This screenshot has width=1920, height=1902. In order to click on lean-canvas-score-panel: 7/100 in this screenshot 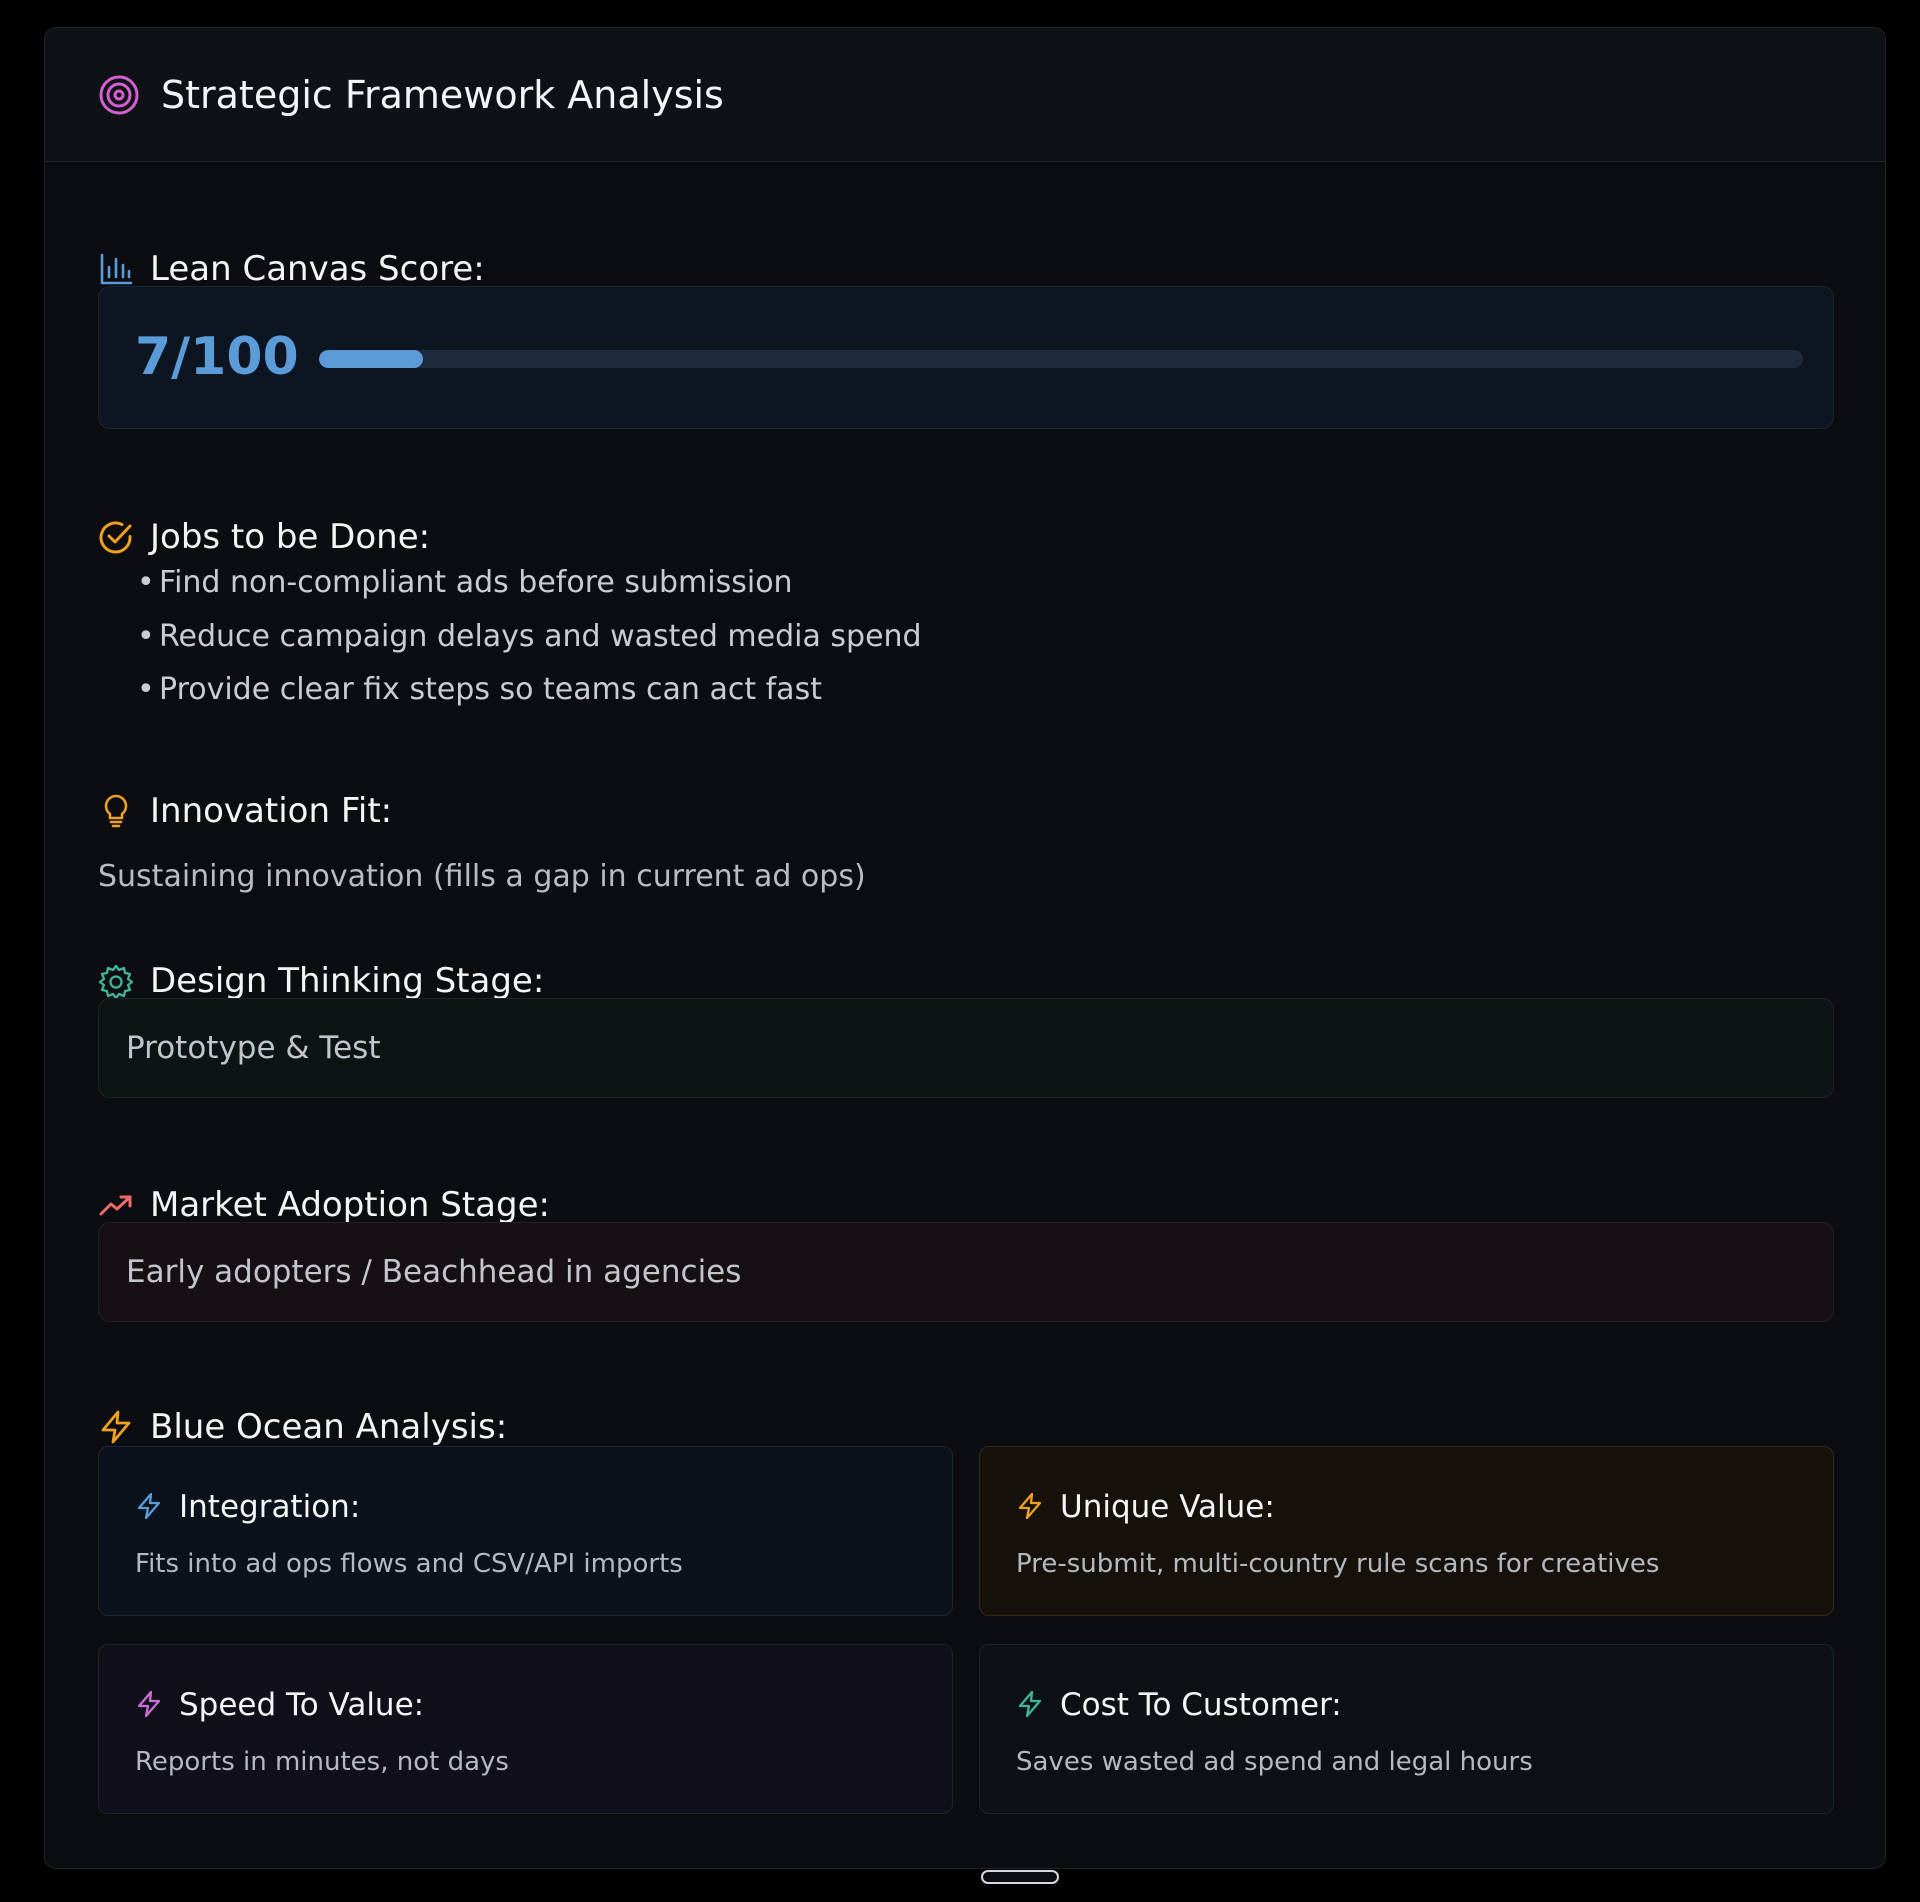, I will do `click(966, 357)`.